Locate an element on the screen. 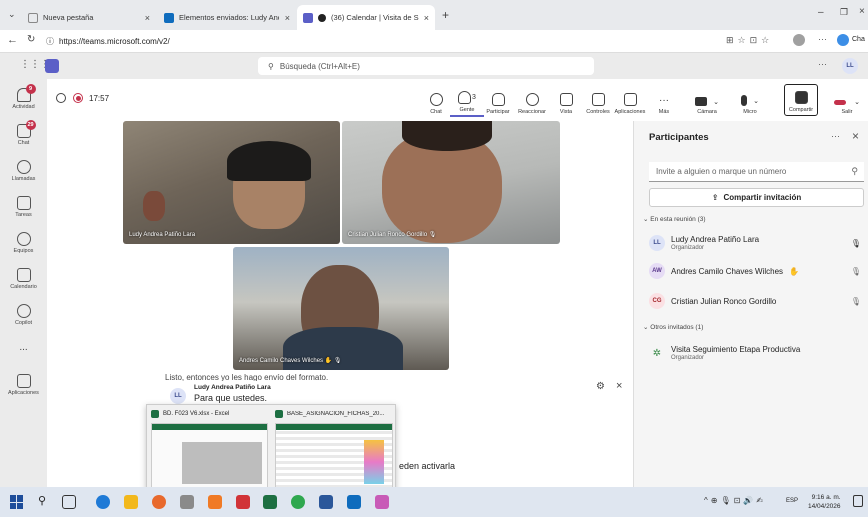  app-icon is located at coordinates (382, 502).